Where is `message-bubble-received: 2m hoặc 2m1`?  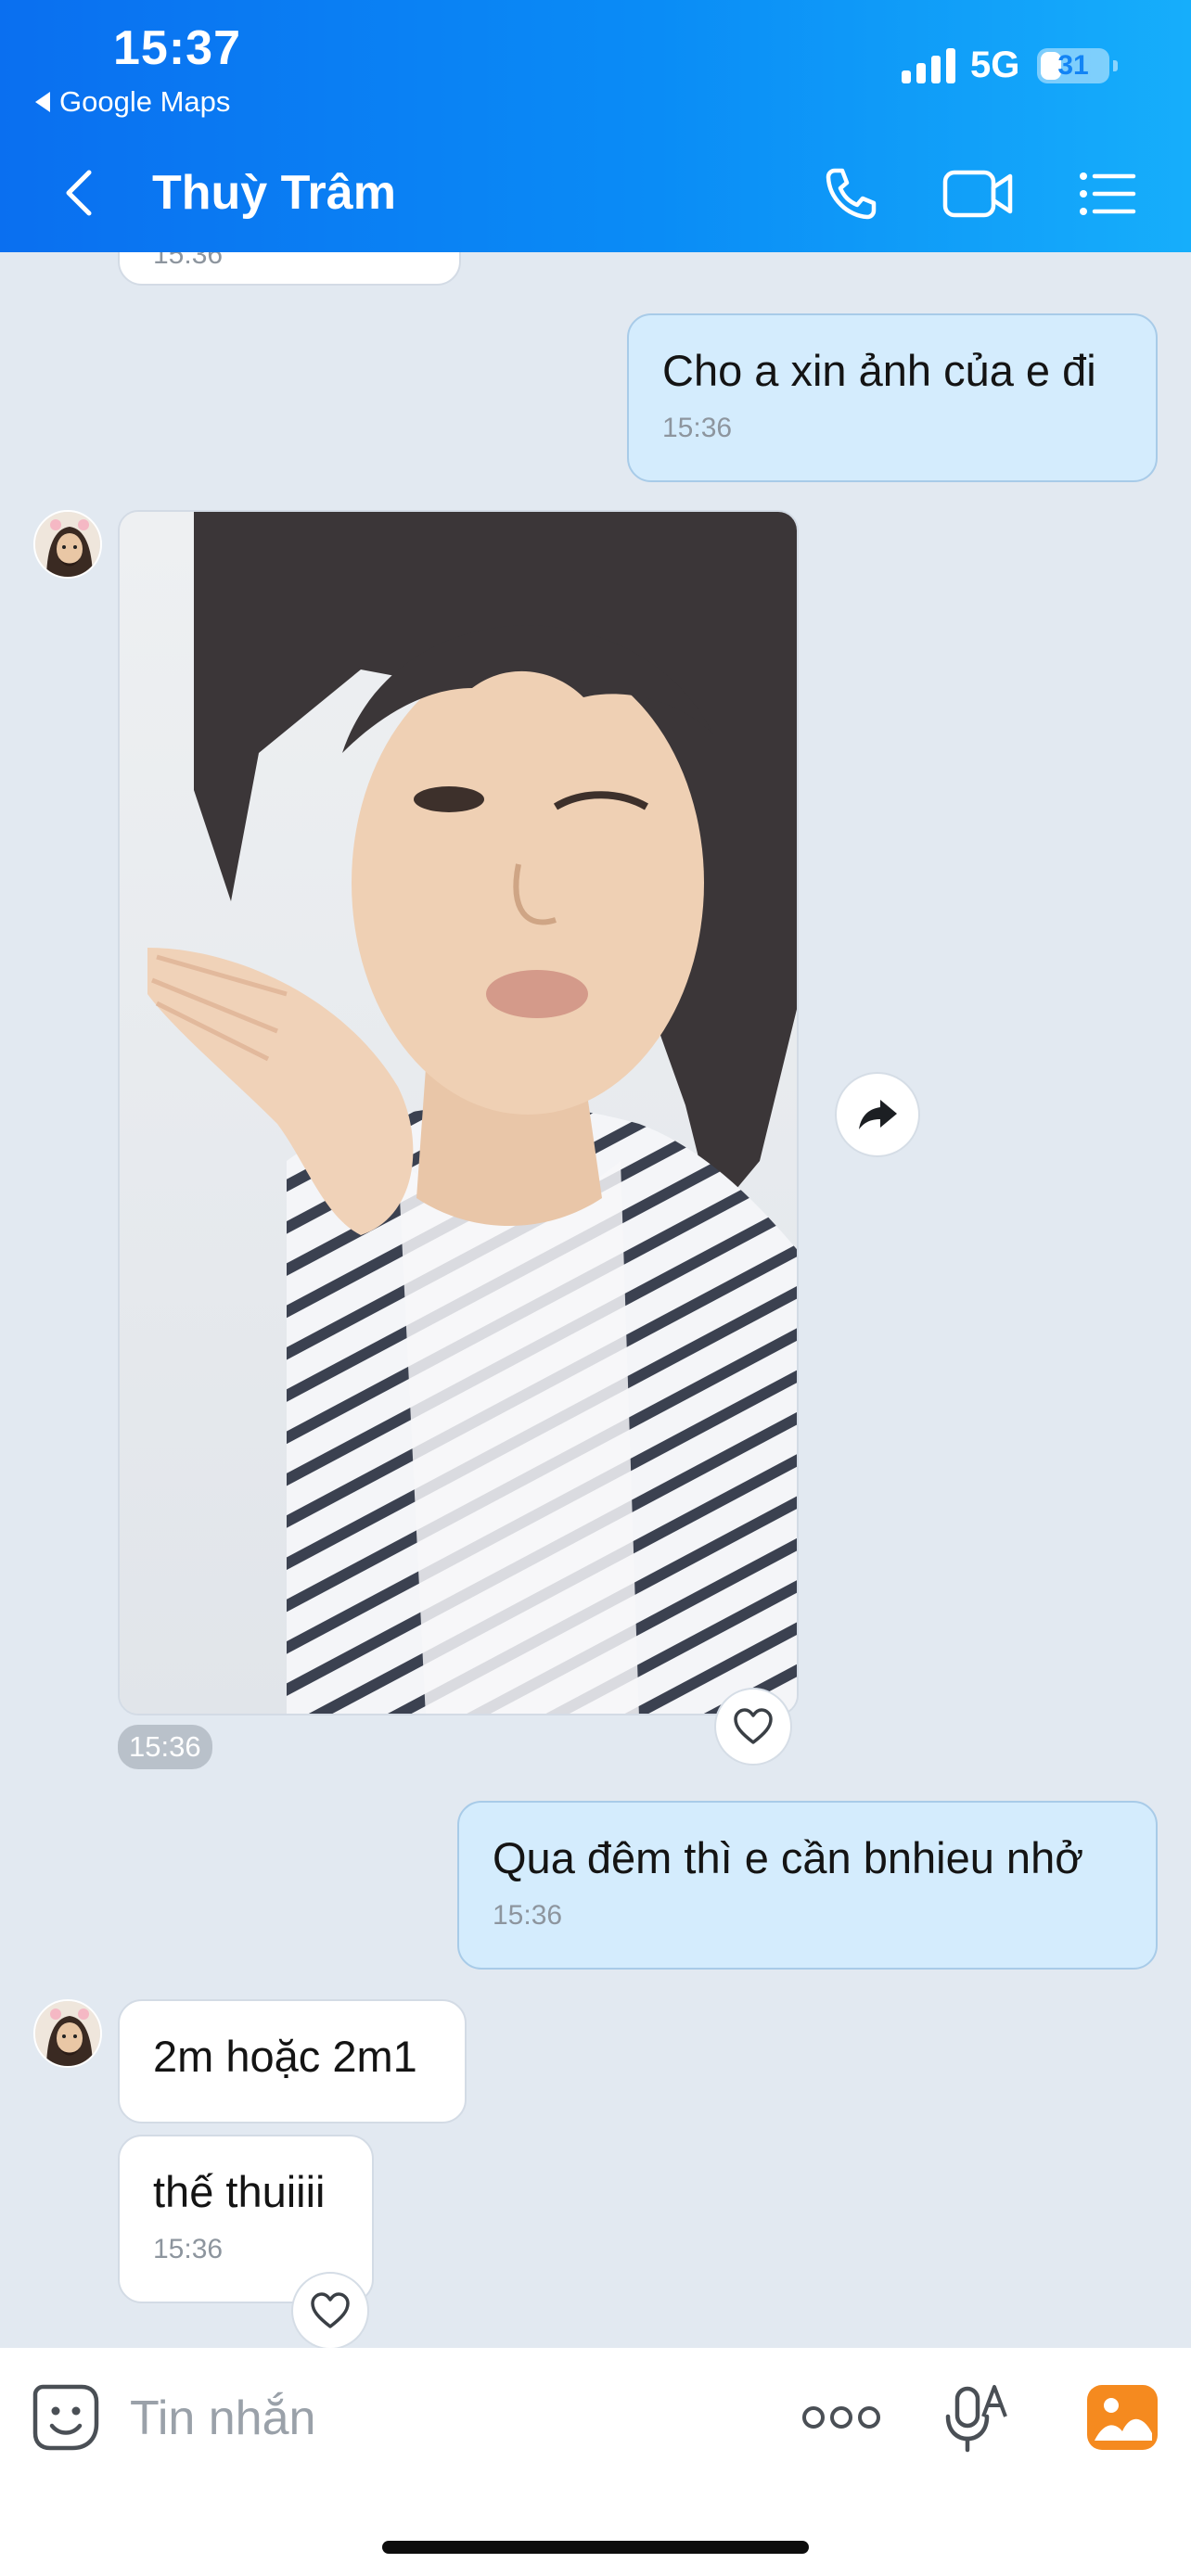
message-bubble-received: 2m hoặc 2m1 is located at coordinates (292, 2061).